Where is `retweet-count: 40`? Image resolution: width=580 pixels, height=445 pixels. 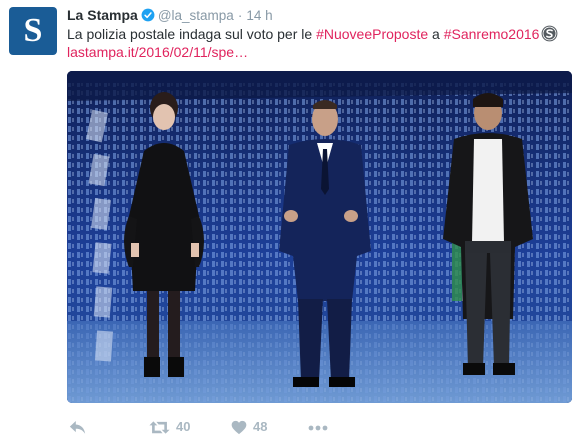 retweet-count: 40 is located at coordinates (183, 426).